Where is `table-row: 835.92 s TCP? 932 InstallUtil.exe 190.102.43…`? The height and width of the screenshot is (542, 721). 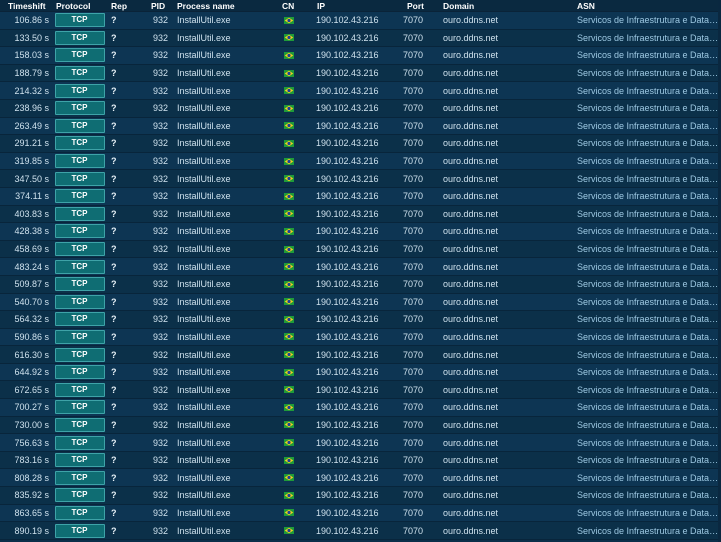 table-row: 835.92 s TCP? 932 InstallUtil.exe 190.102.43… is located at coordinates (360, 496).